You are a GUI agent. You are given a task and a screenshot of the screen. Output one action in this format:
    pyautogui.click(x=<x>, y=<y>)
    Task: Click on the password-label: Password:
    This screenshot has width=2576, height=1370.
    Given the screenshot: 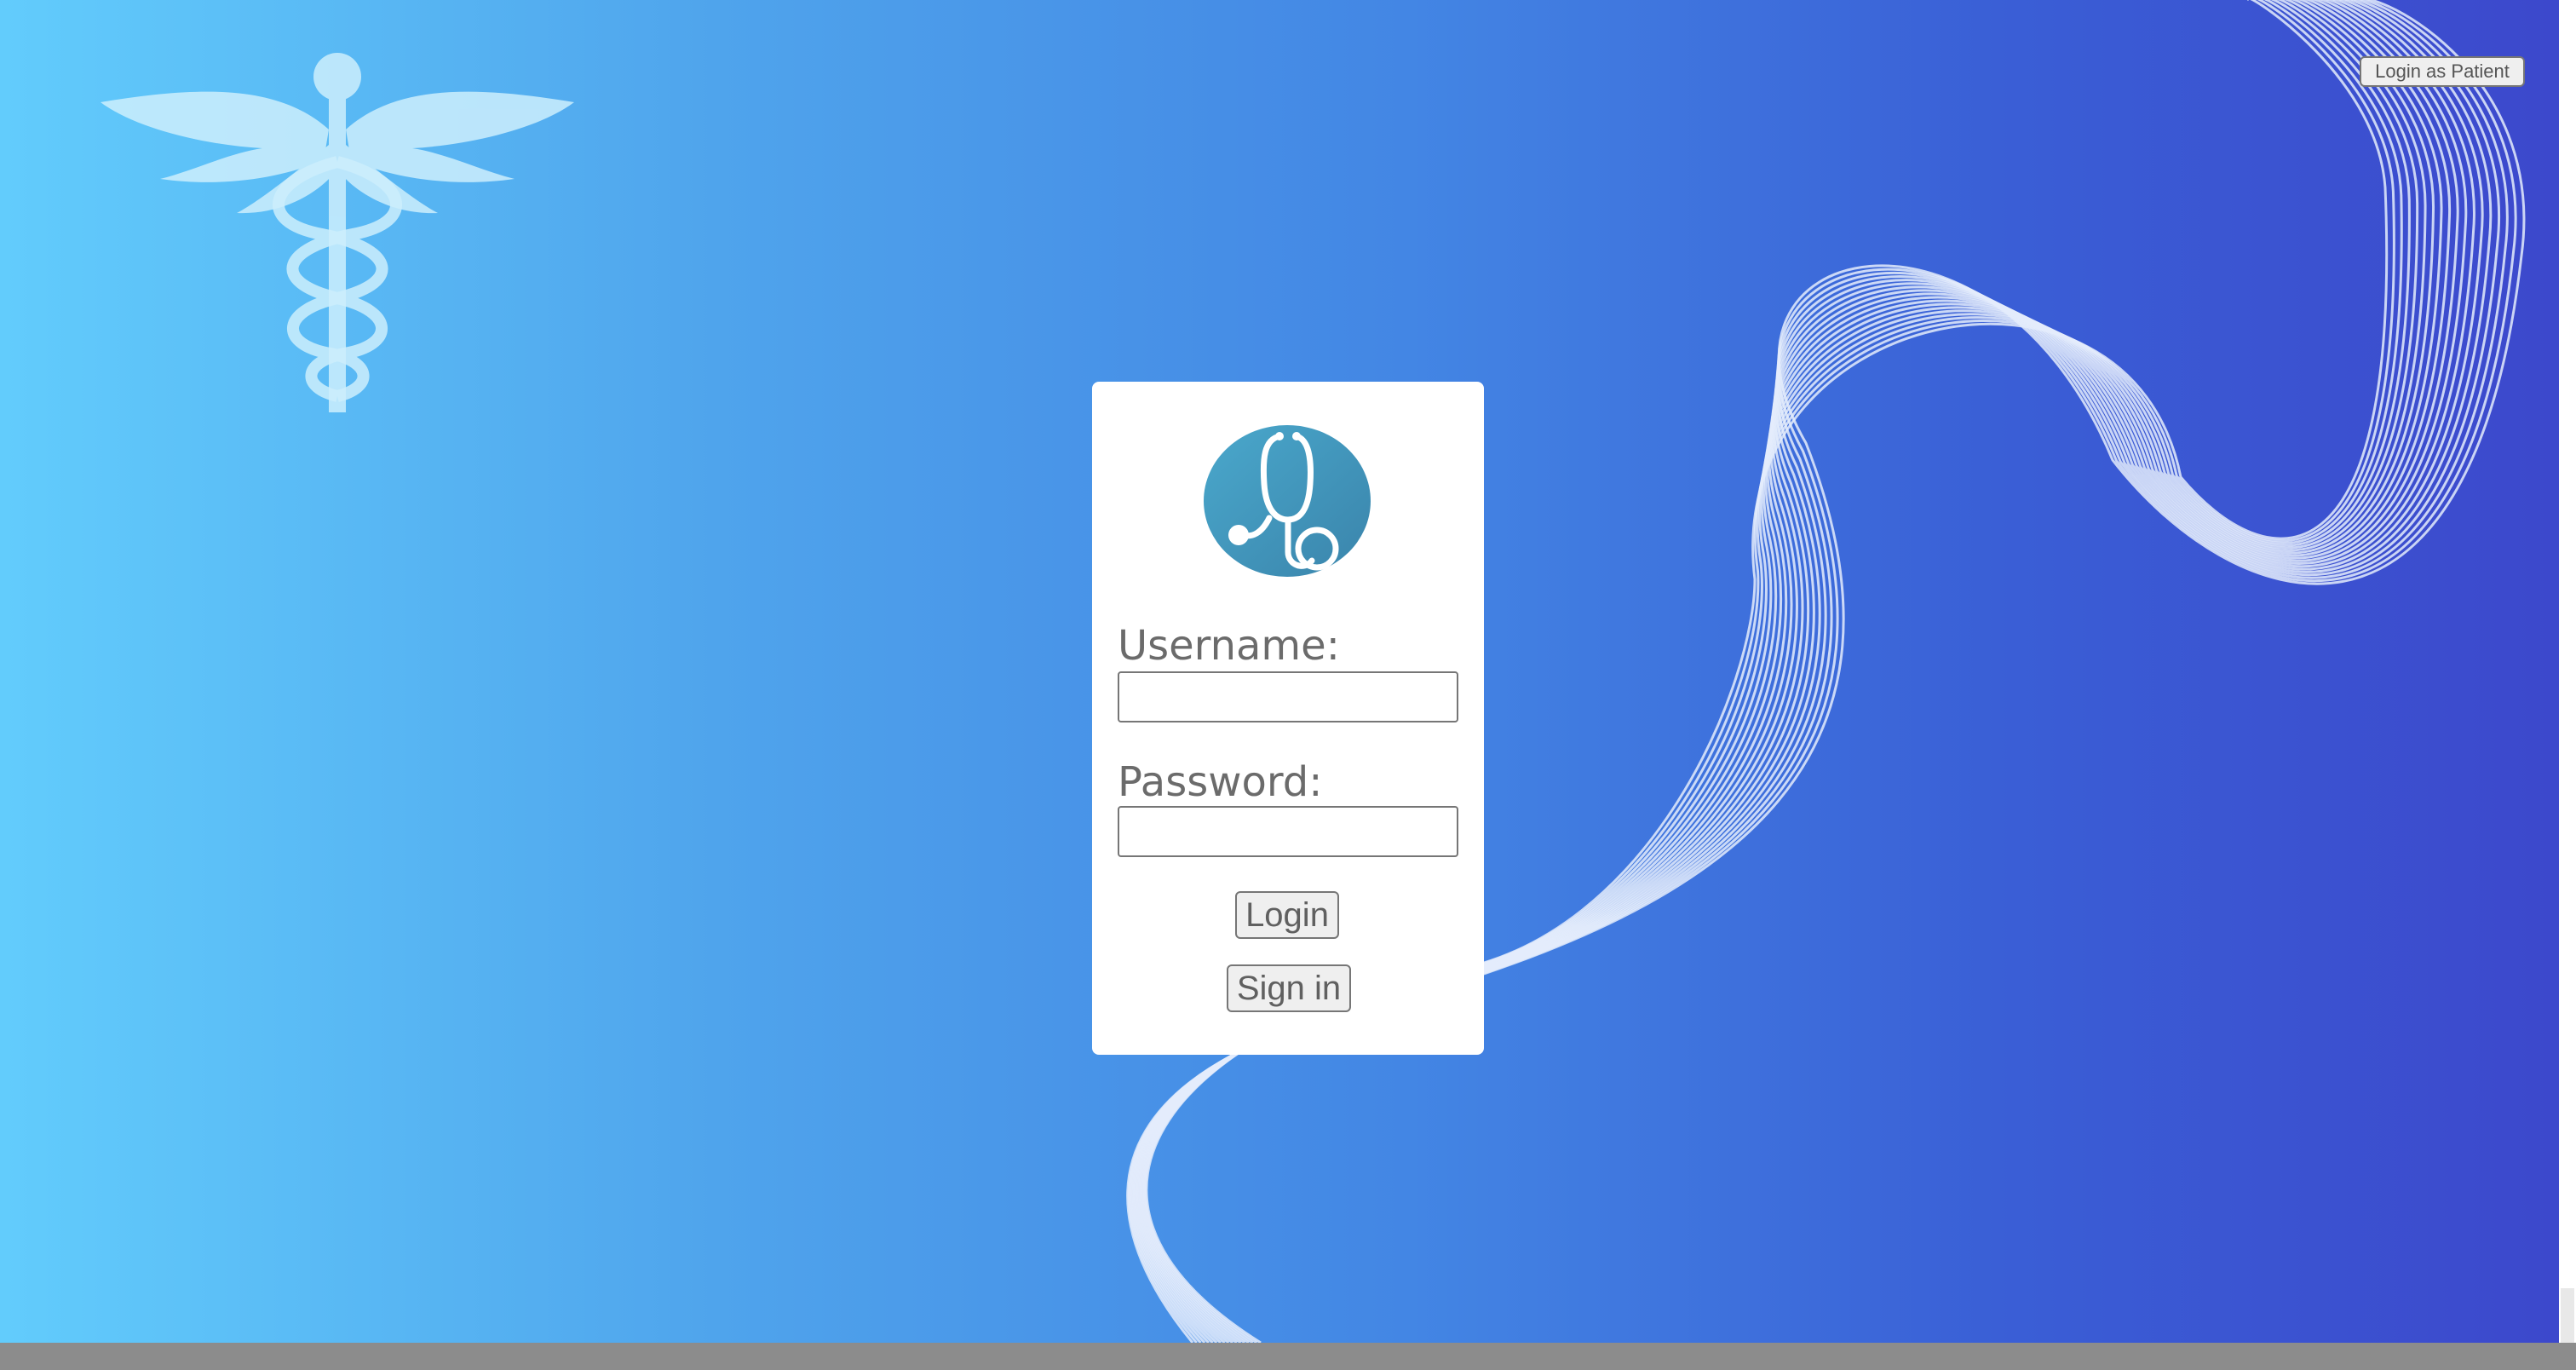 What is the action you would take?
    pyautogui.click(x=1220, y=782)
    